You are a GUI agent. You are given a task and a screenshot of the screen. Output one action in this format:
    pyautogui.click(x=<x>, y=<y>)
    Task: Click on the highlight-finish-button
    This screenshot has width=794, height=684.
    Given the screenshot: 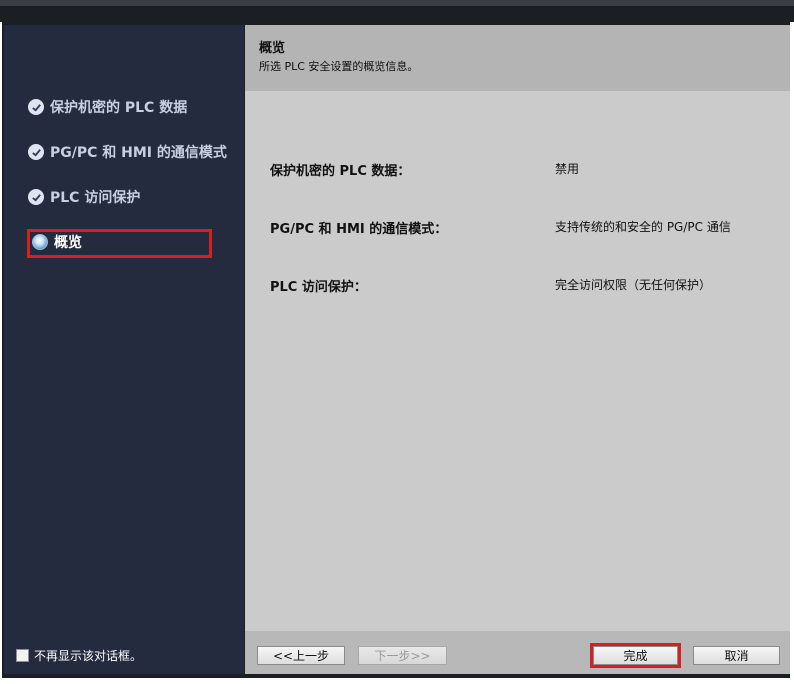 What is the action you would take?
    pyautogui.click(x=635, y=655)
    